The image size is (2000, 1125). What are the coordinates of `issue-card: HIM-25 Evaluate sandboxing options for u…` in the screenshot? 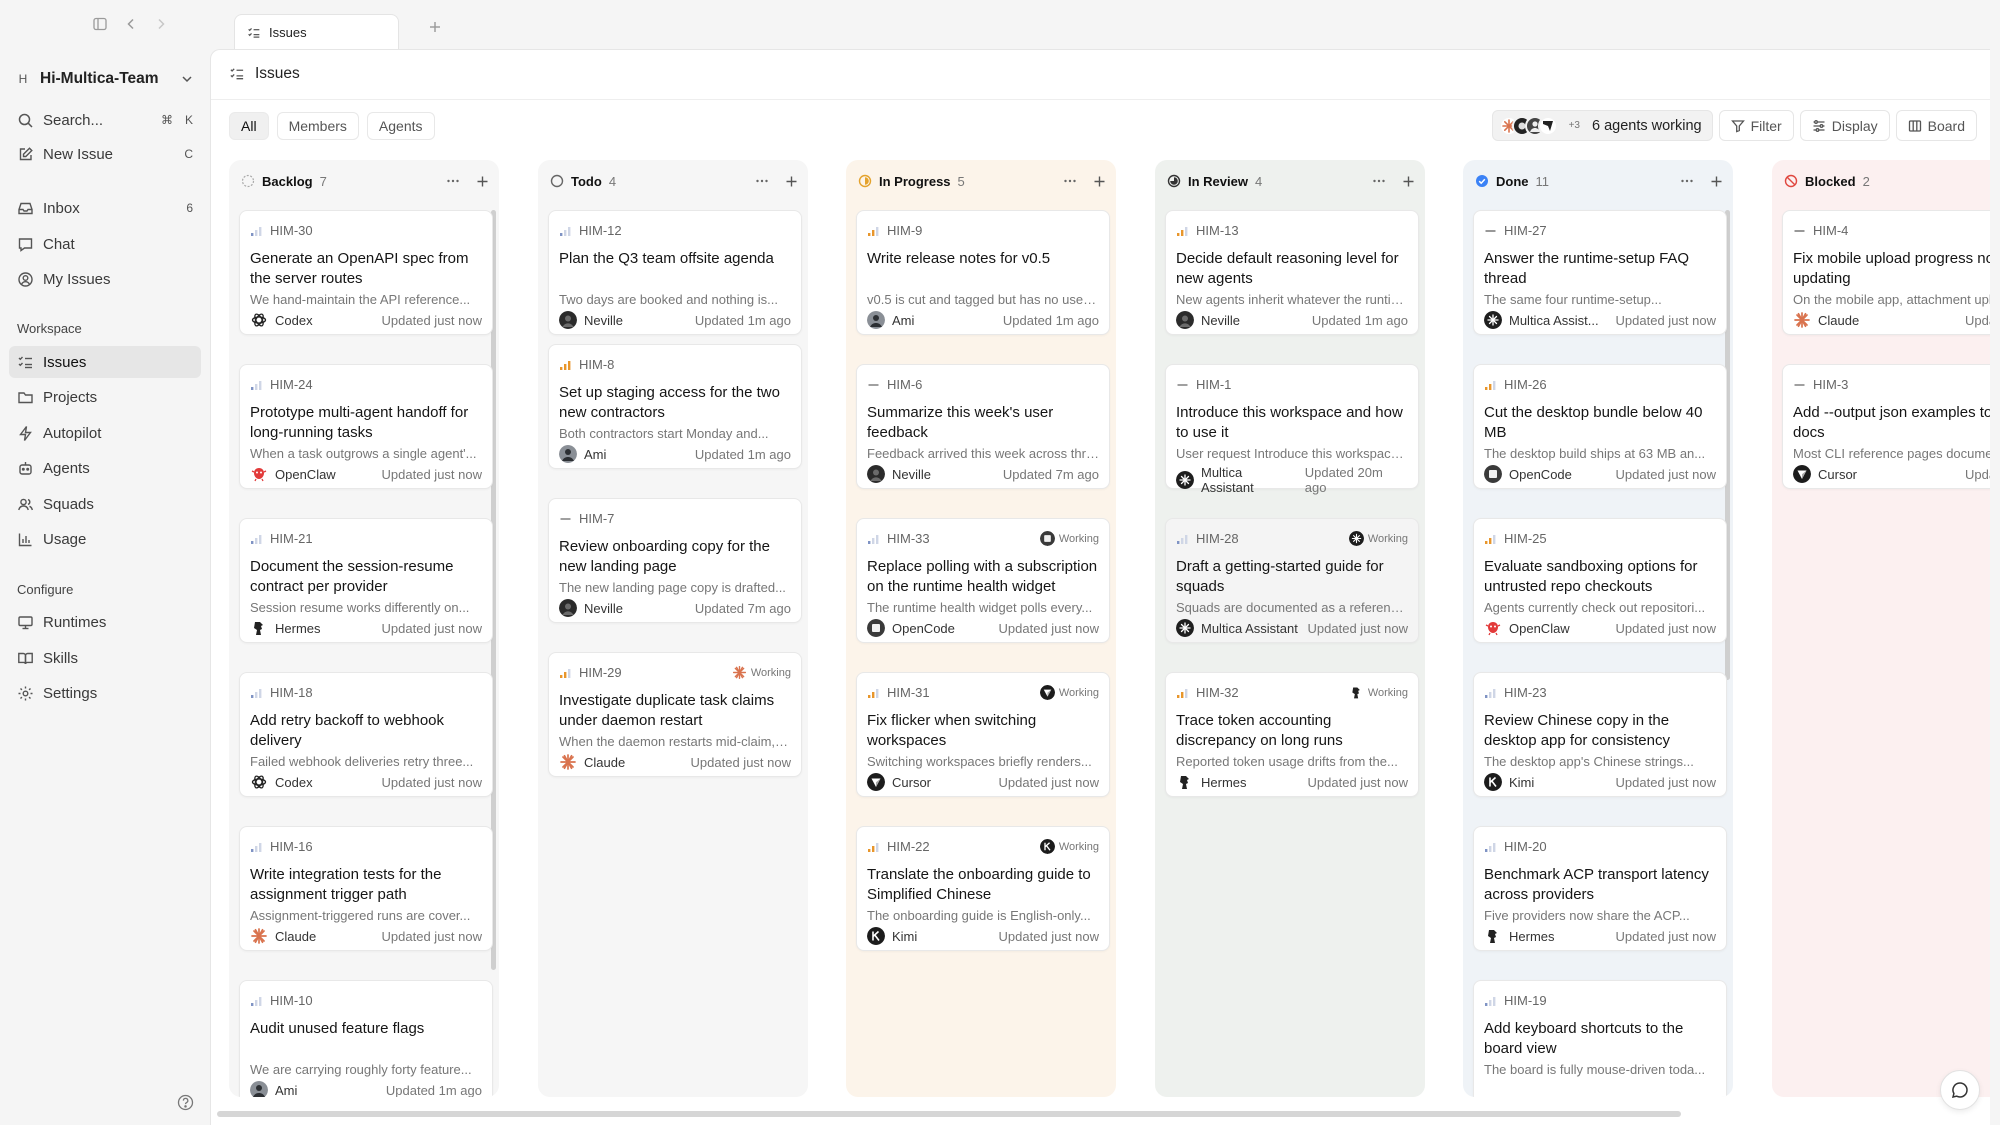 It's located at (1600, 580).